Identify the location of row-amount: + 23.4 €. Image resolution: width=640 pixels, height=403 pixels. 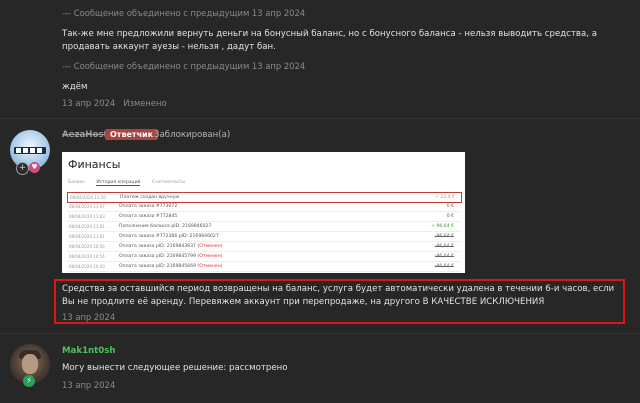
(445, 197).